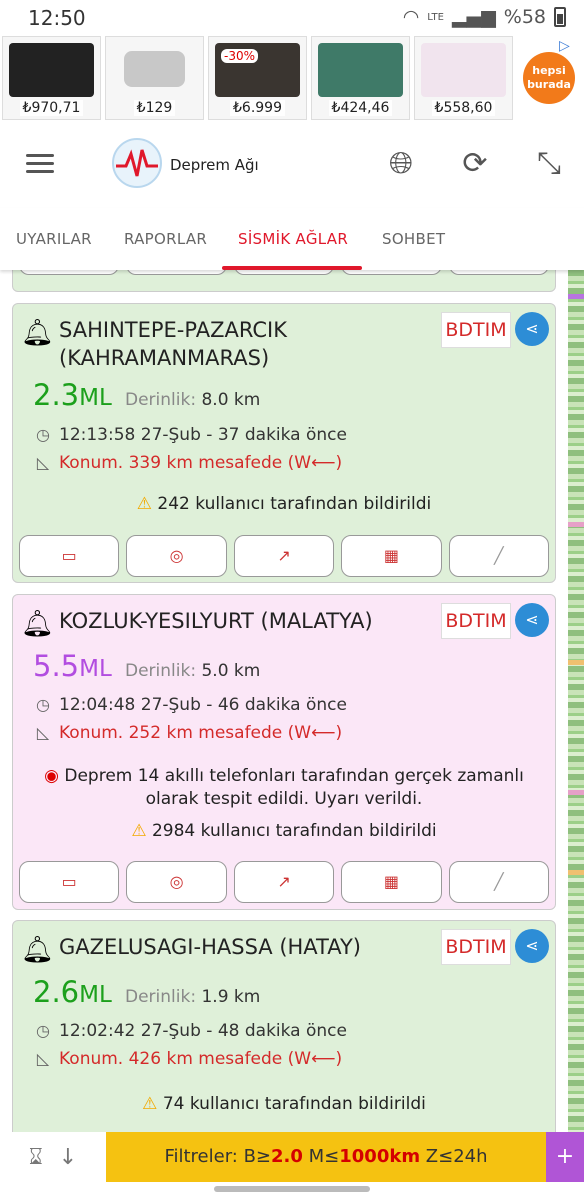 This screenshot has height=1200, width=584. What do you see at coordinates (187, 463) in the screenshot?
I see `quake-location: ◺ Konum. 339 km mesafede (W⟵)` at bounding box center [187, 463].